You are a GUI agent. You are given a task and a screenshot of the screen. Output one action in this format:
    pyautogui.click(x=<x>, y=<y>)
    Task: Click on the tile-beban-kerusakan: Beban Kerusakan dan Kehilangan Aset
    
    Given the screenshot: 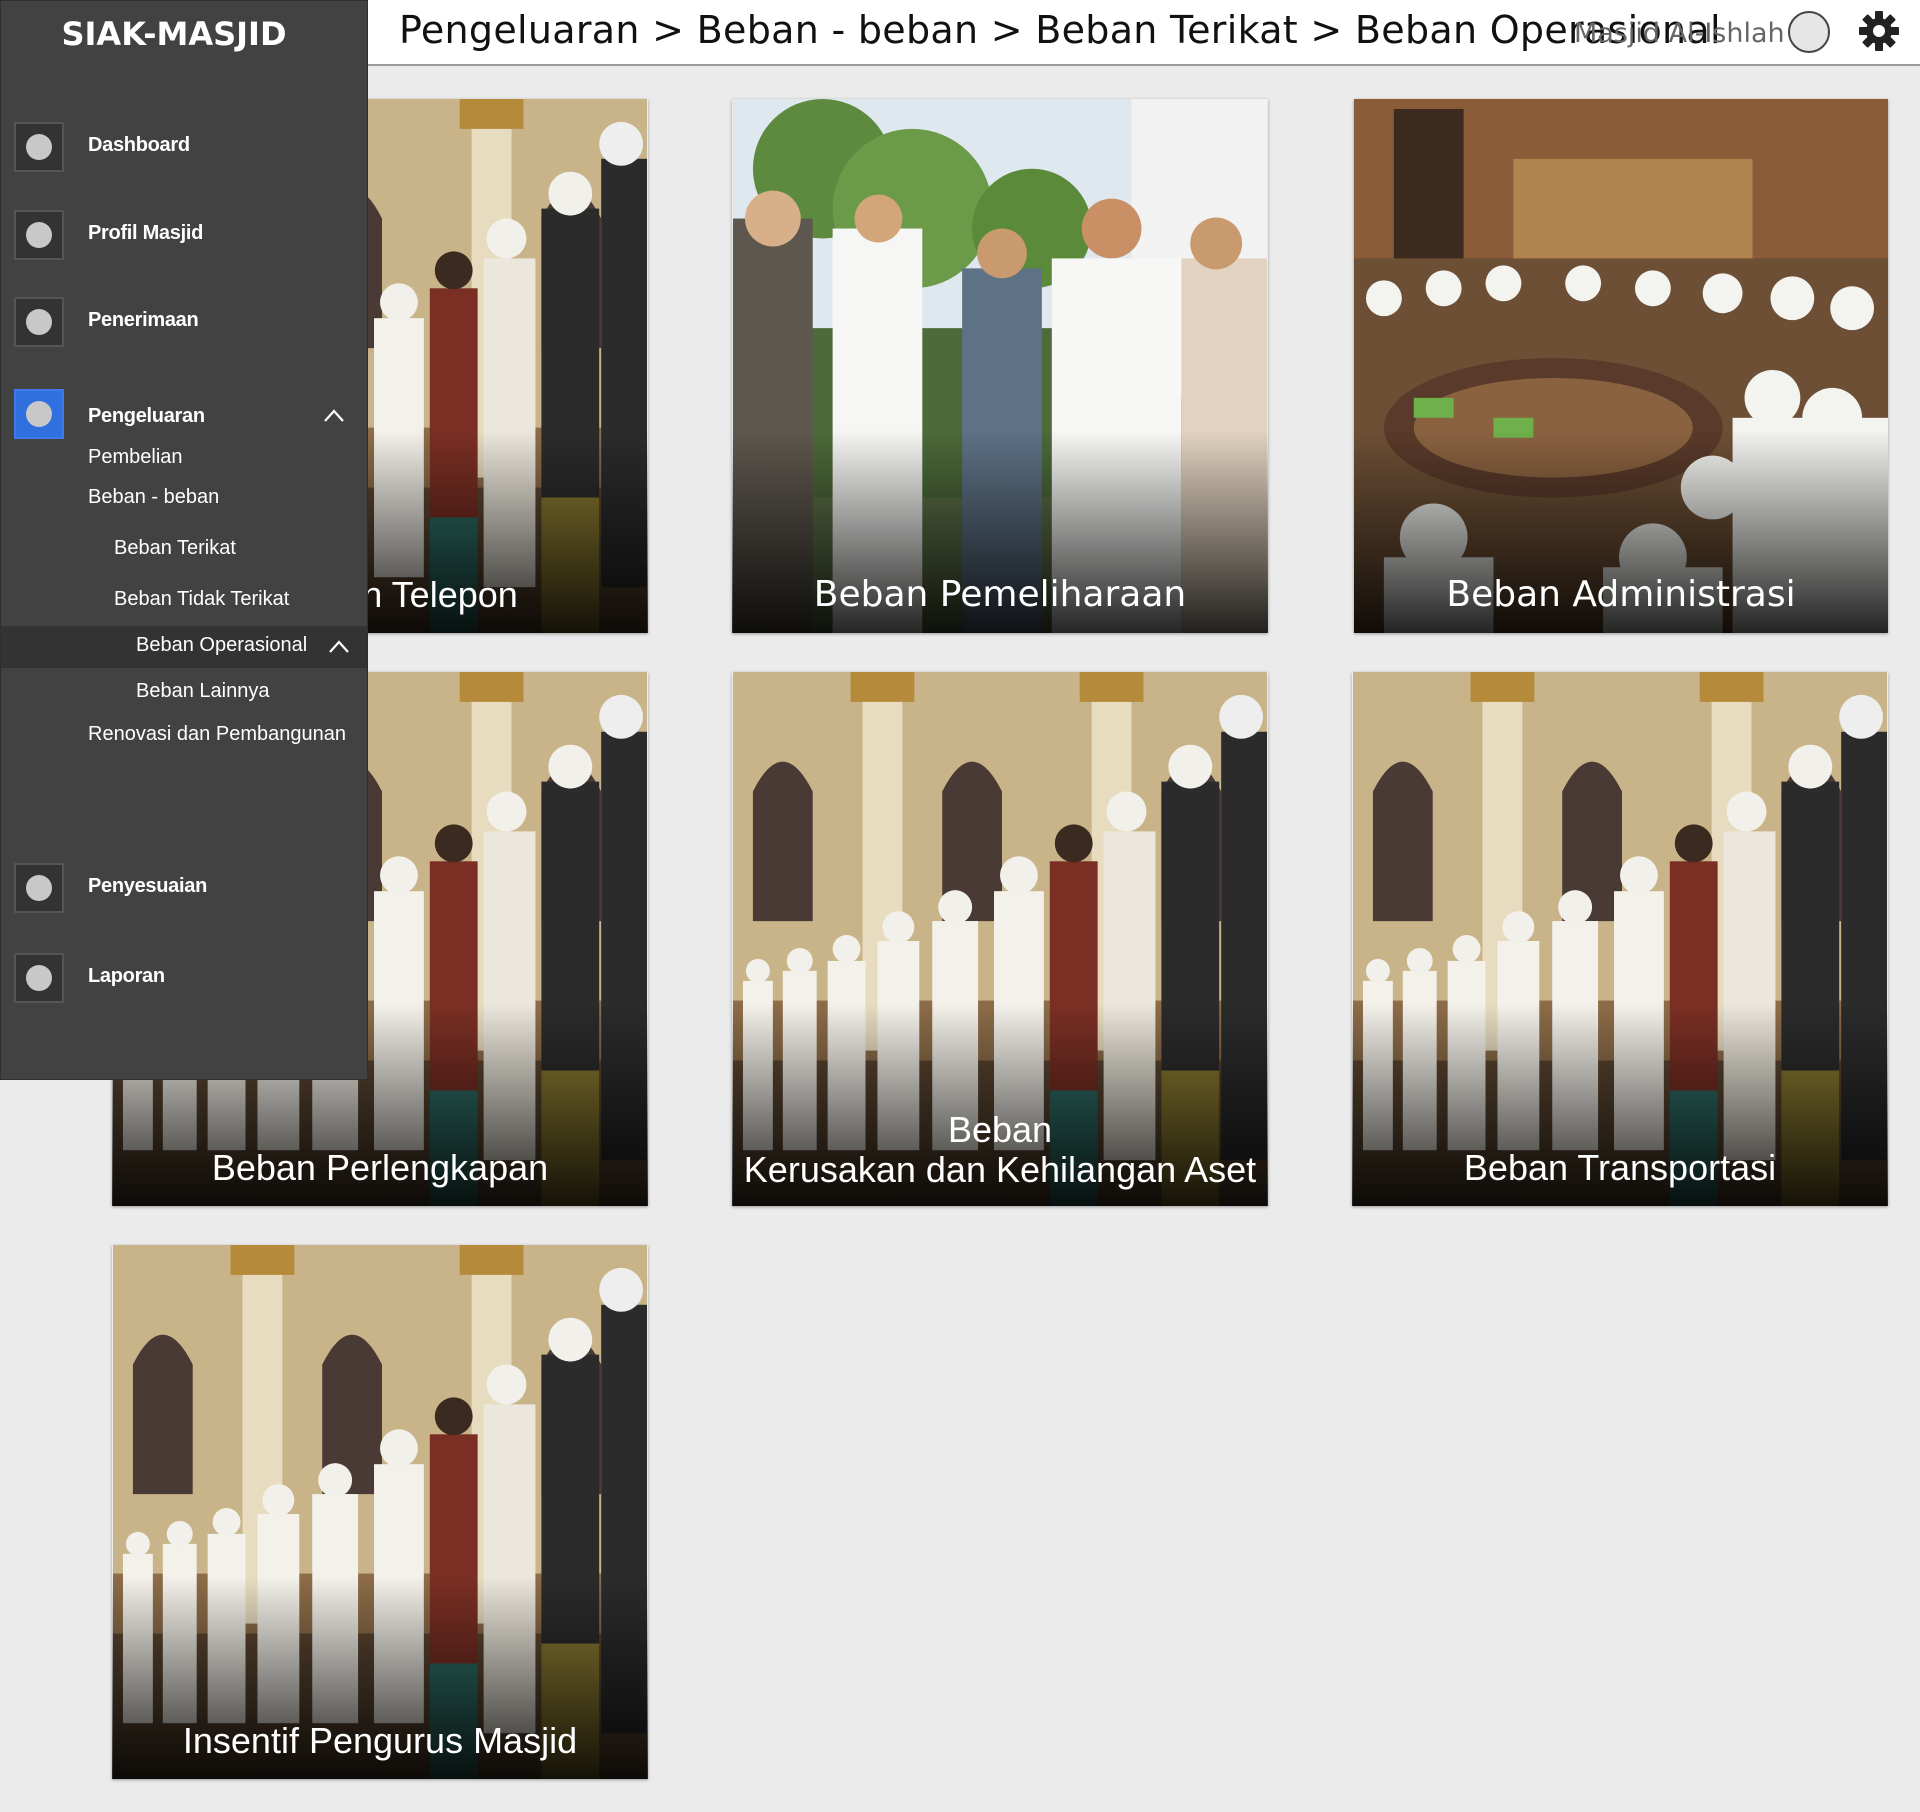 What is the action you would take?
    pyautogui.click(x=1000, y=939)
    